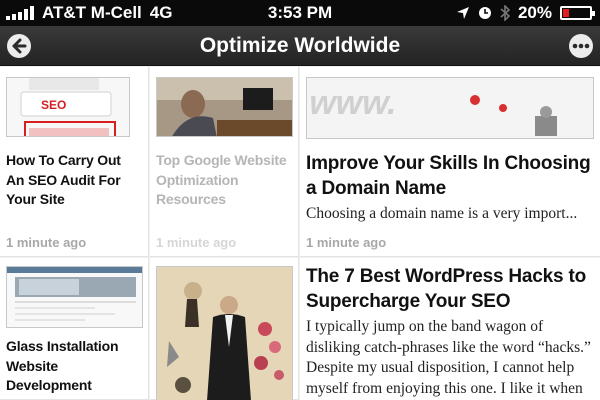  What do you see at coordinates (354, 103) in the screenshot?
I see `svg-text: www.` at bounding box center [354, 103].